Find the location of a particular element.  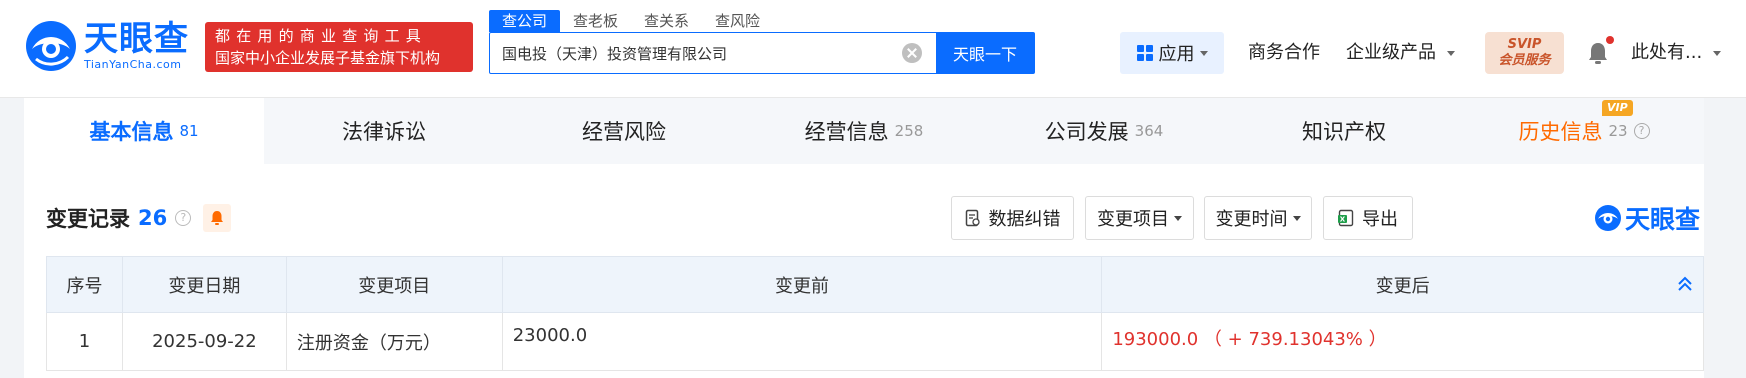

brand-logo: 天眼查 TianYanCha.com is located at coordinates (106, 46).